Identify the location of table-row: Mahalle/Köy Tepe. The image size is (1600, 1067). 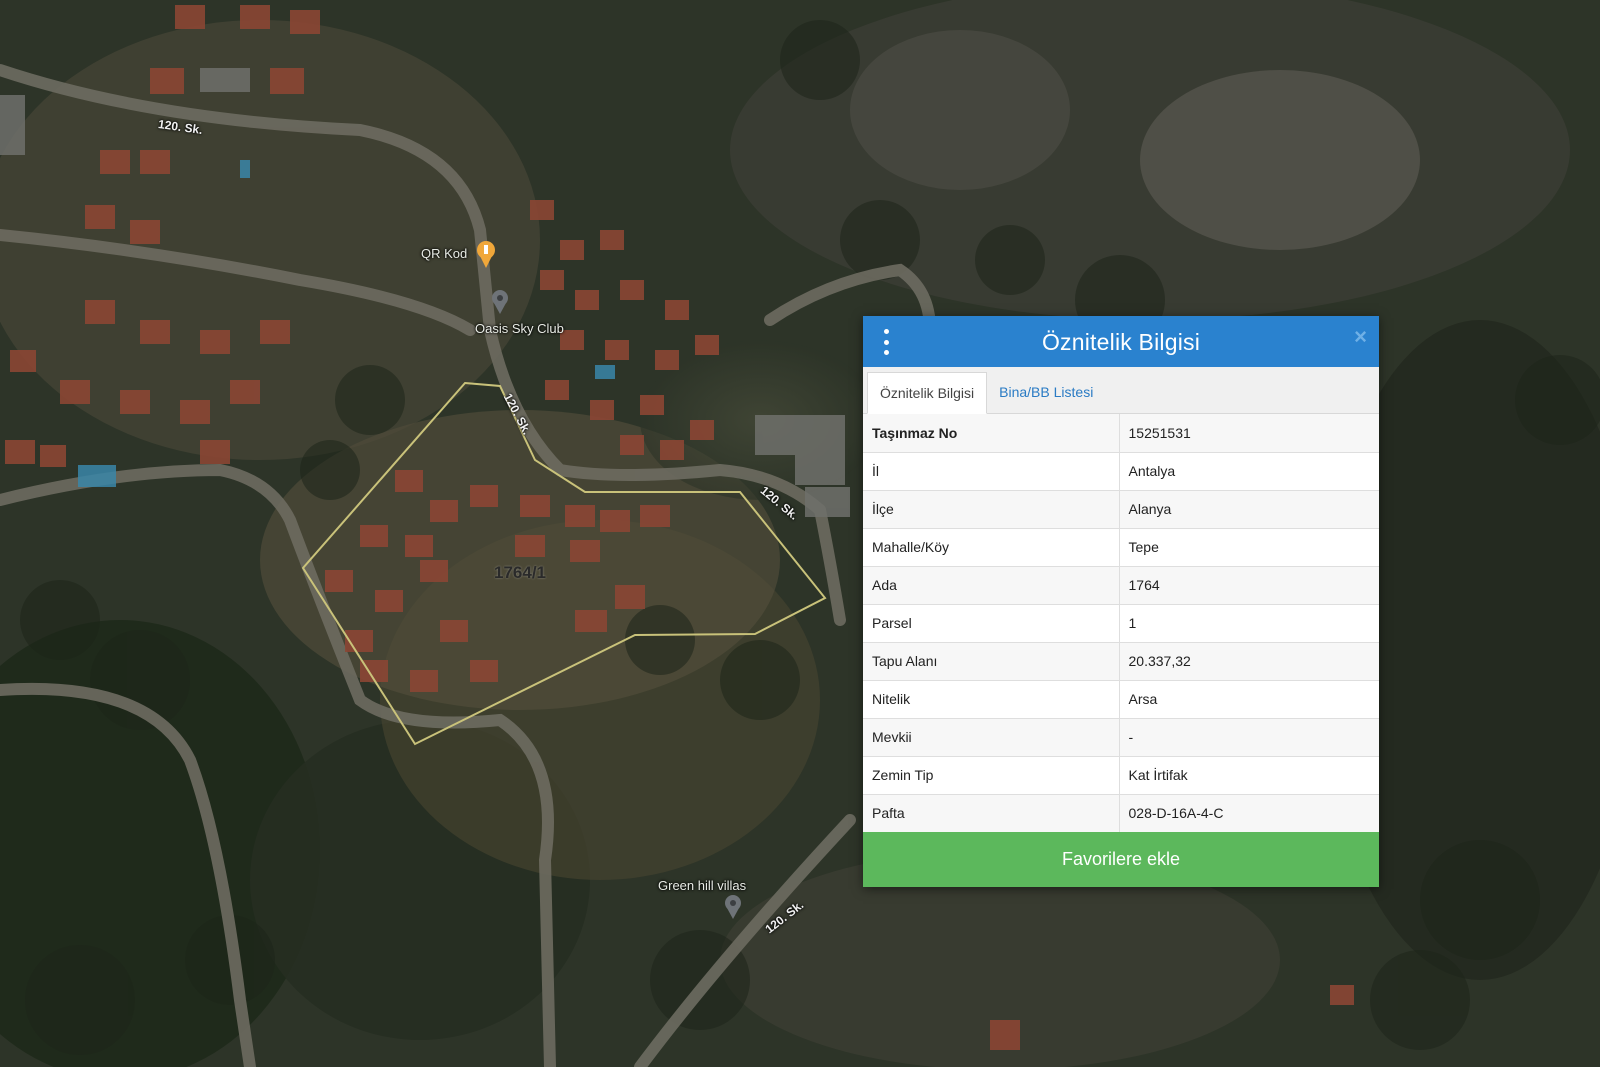
(1121, 546).